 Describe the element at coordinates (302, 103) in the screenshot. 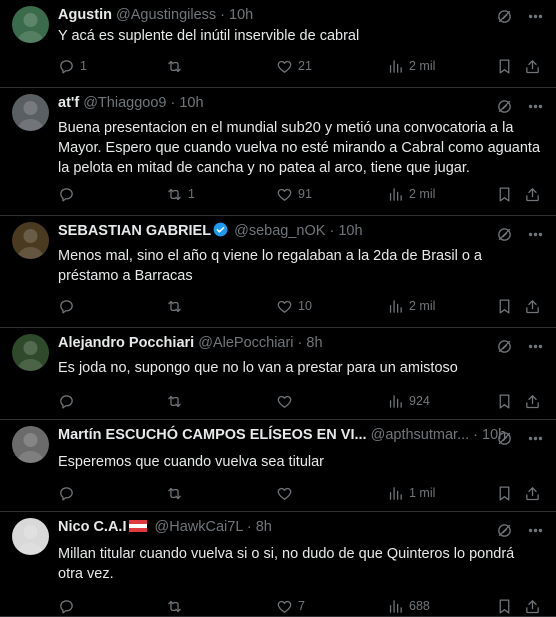

I see `tweet-header: at'f @Thiaggoo9 · 10h` at that location.